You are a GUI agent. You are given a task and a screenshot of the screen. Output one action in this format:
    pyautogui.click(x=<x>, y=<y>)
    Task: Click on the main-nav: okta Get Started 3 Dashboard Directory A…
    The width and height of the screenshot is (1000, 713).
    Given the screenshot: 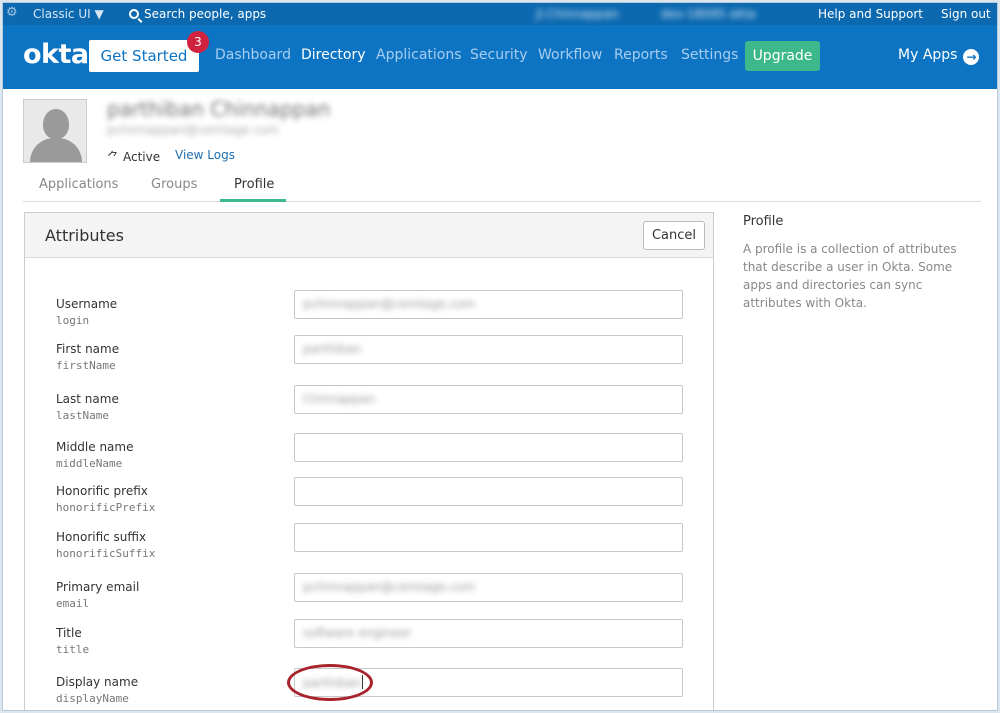 What is the action you would take?
    pyautogui.click(x=500, y=57)
    